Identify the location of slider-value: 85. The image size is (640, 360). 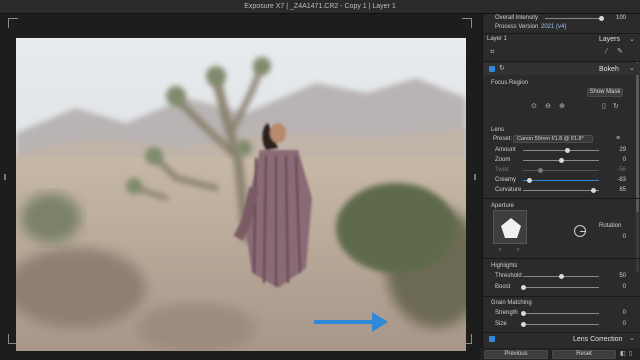
(622, 190).